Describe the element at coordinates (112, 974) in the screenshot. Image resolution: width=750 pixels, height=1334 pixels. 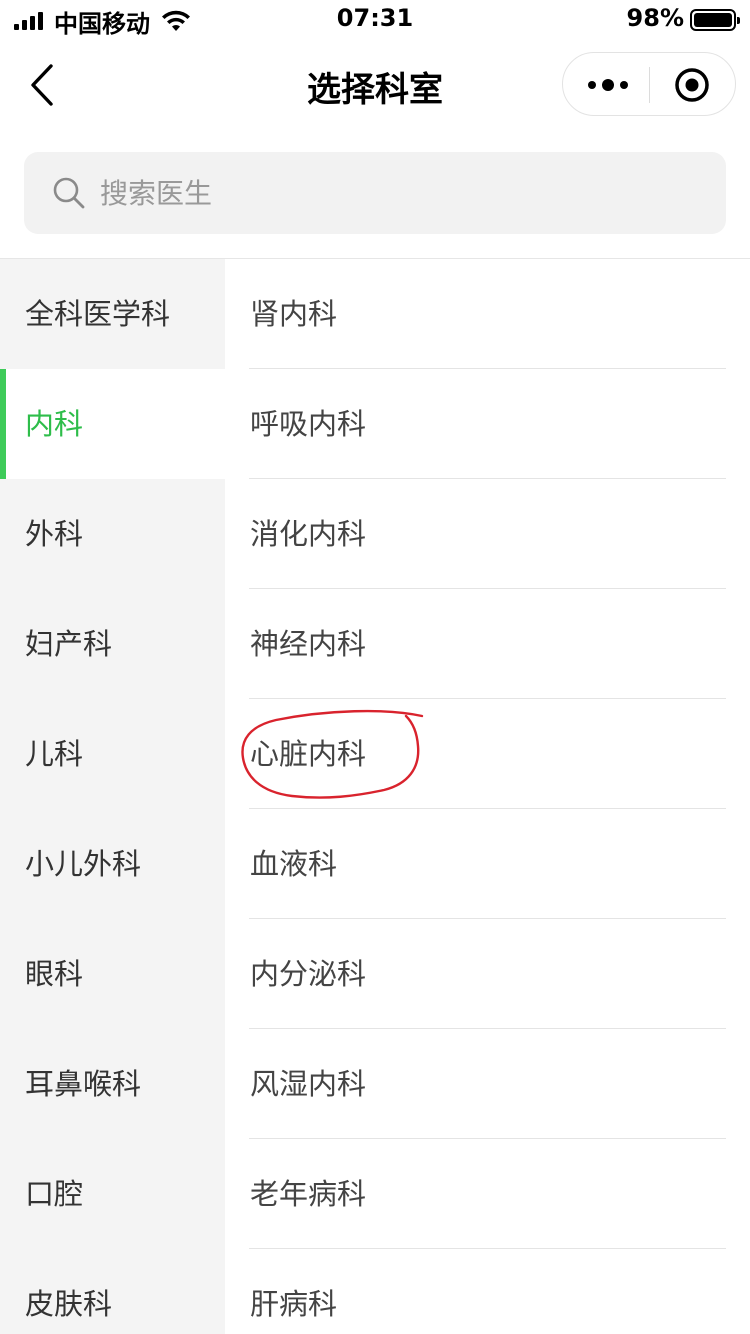
I see `category-item: 眼科` at that location.